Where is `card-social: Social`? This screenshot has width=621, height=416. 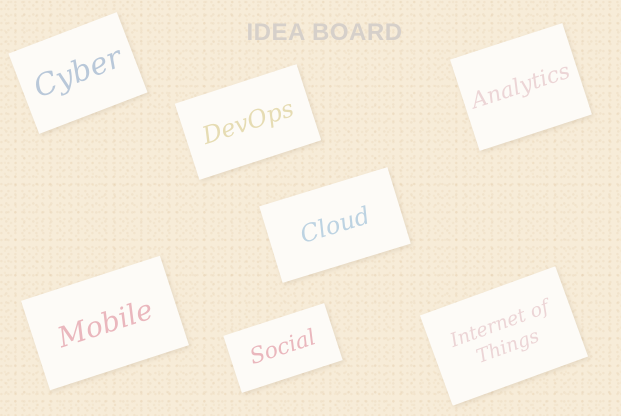
card-social: Social is located at coordinates (283, 348).